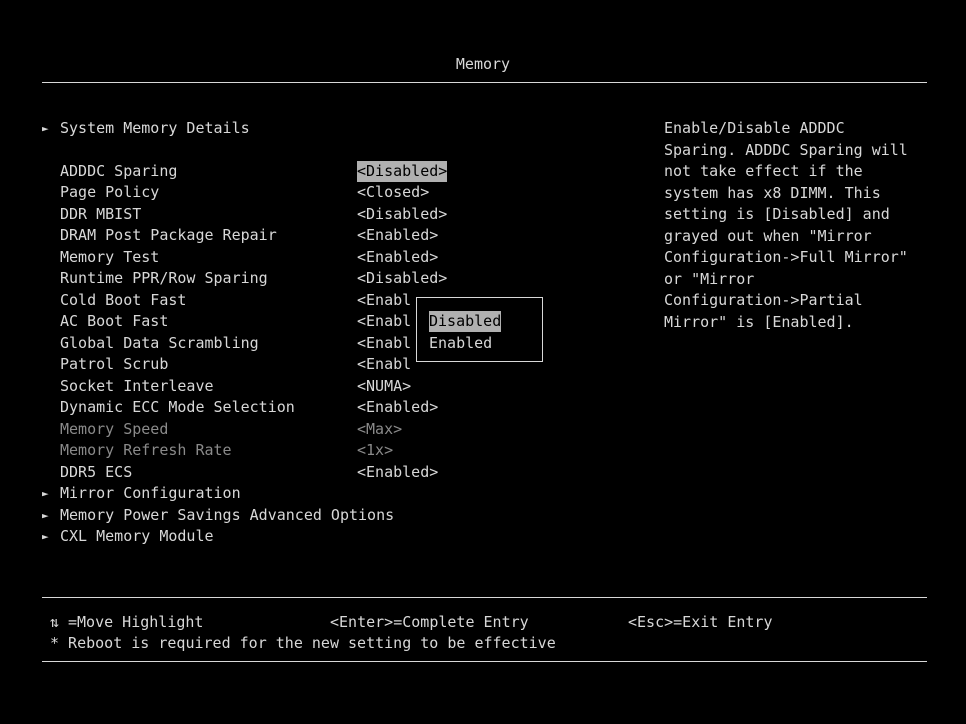 The width and height of the screenshot is (966, 724). What do you see at coordinates (114, 321) in the screenshot?
I see `setting-label-ac-boot-fast: AC Boot Fast` at bounding box center [114, 321].